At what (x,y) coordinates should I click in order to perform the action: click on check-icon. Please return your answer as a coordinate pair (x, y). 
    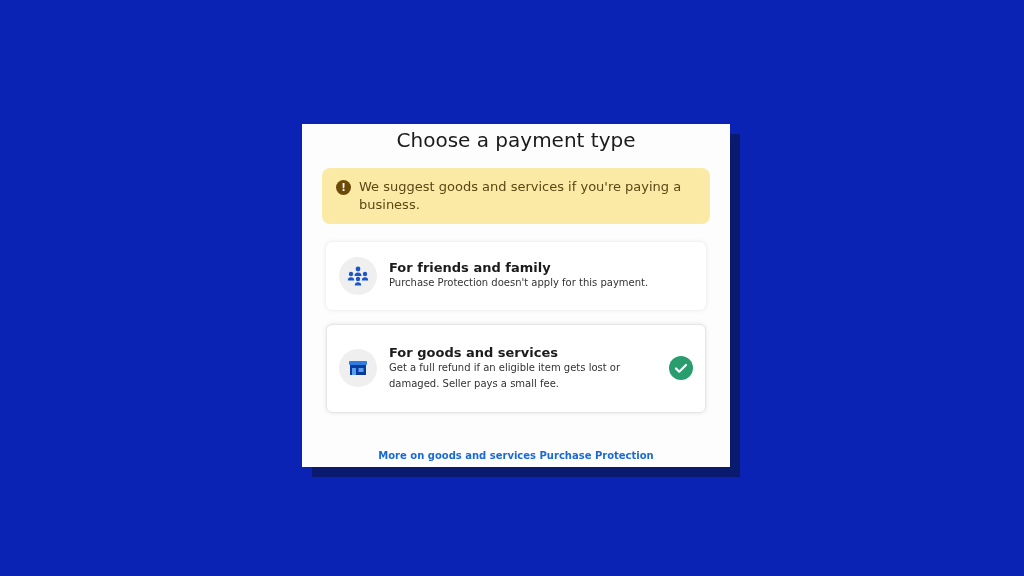
    Looking at the image, I should click on (681, 368).